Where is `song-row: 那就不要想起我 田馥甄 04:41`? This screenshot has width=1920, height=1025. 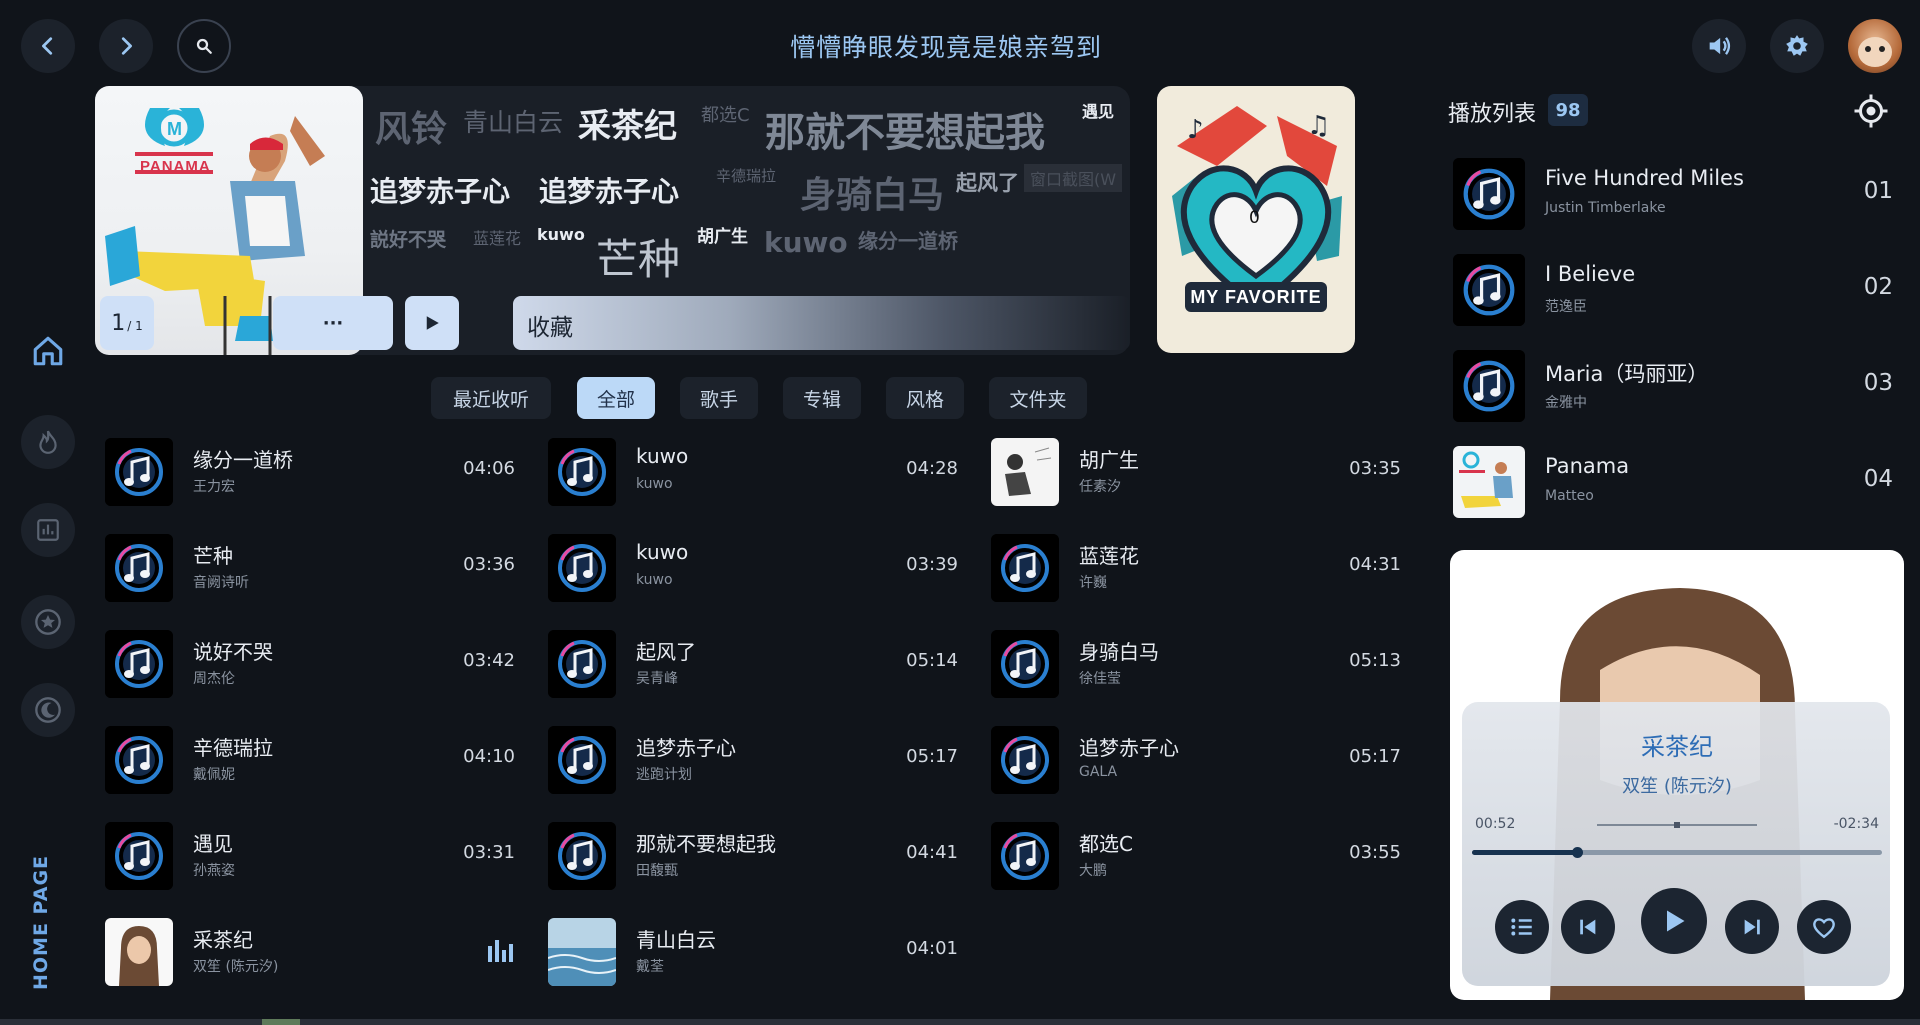 song-row: 那就不要想起我 田馥甄 04:41 is located at coordinates (748, 854).